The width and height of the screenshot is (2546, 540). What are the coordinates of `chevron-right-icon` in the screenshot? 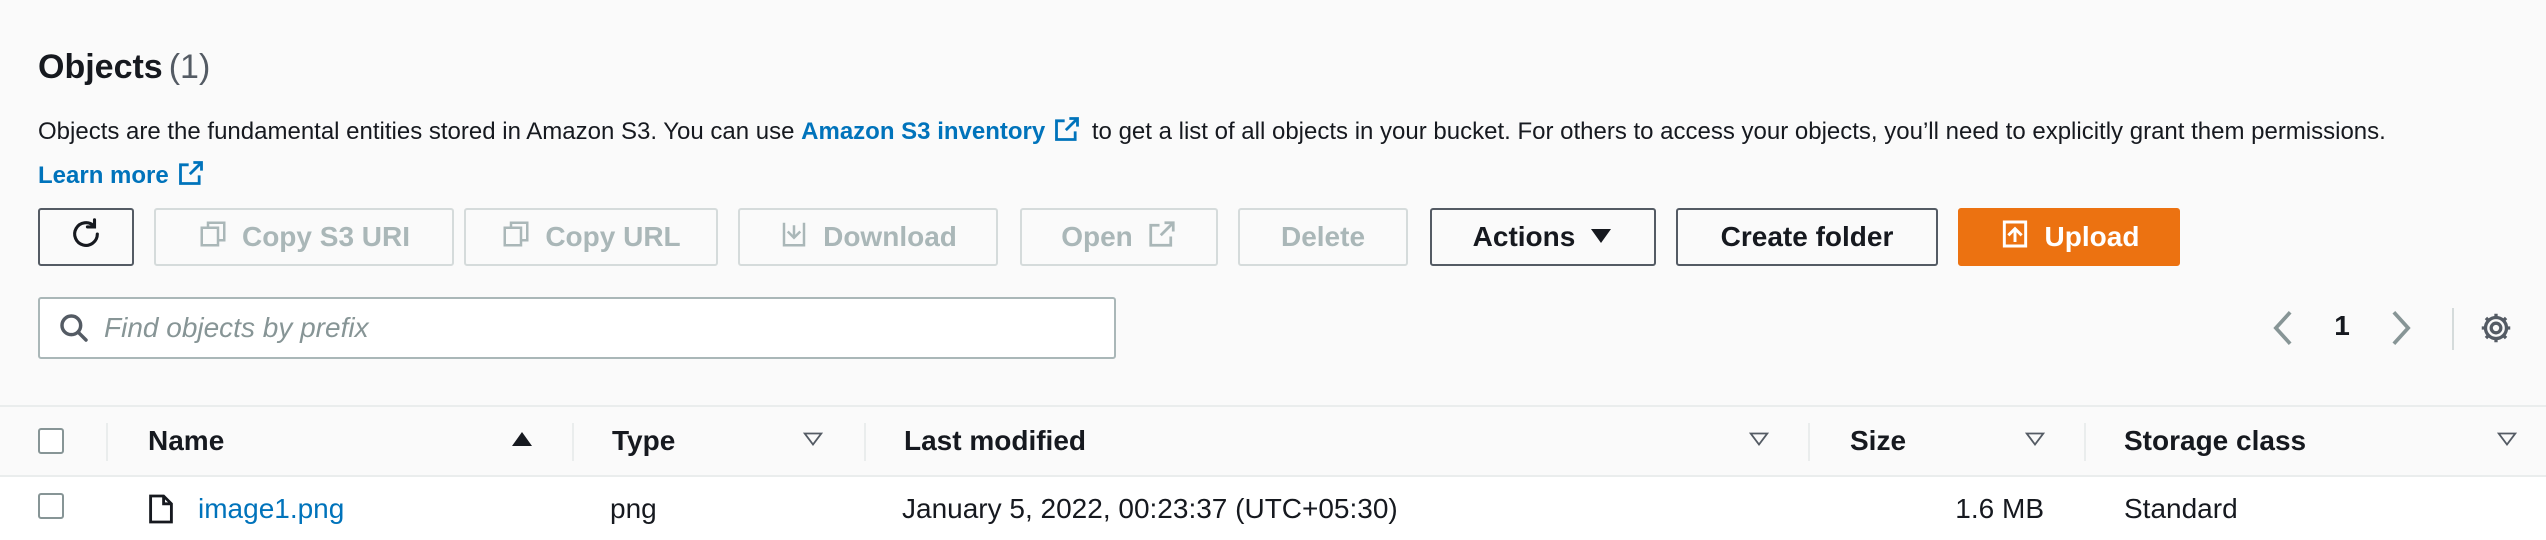 It's located at (2401, 330).